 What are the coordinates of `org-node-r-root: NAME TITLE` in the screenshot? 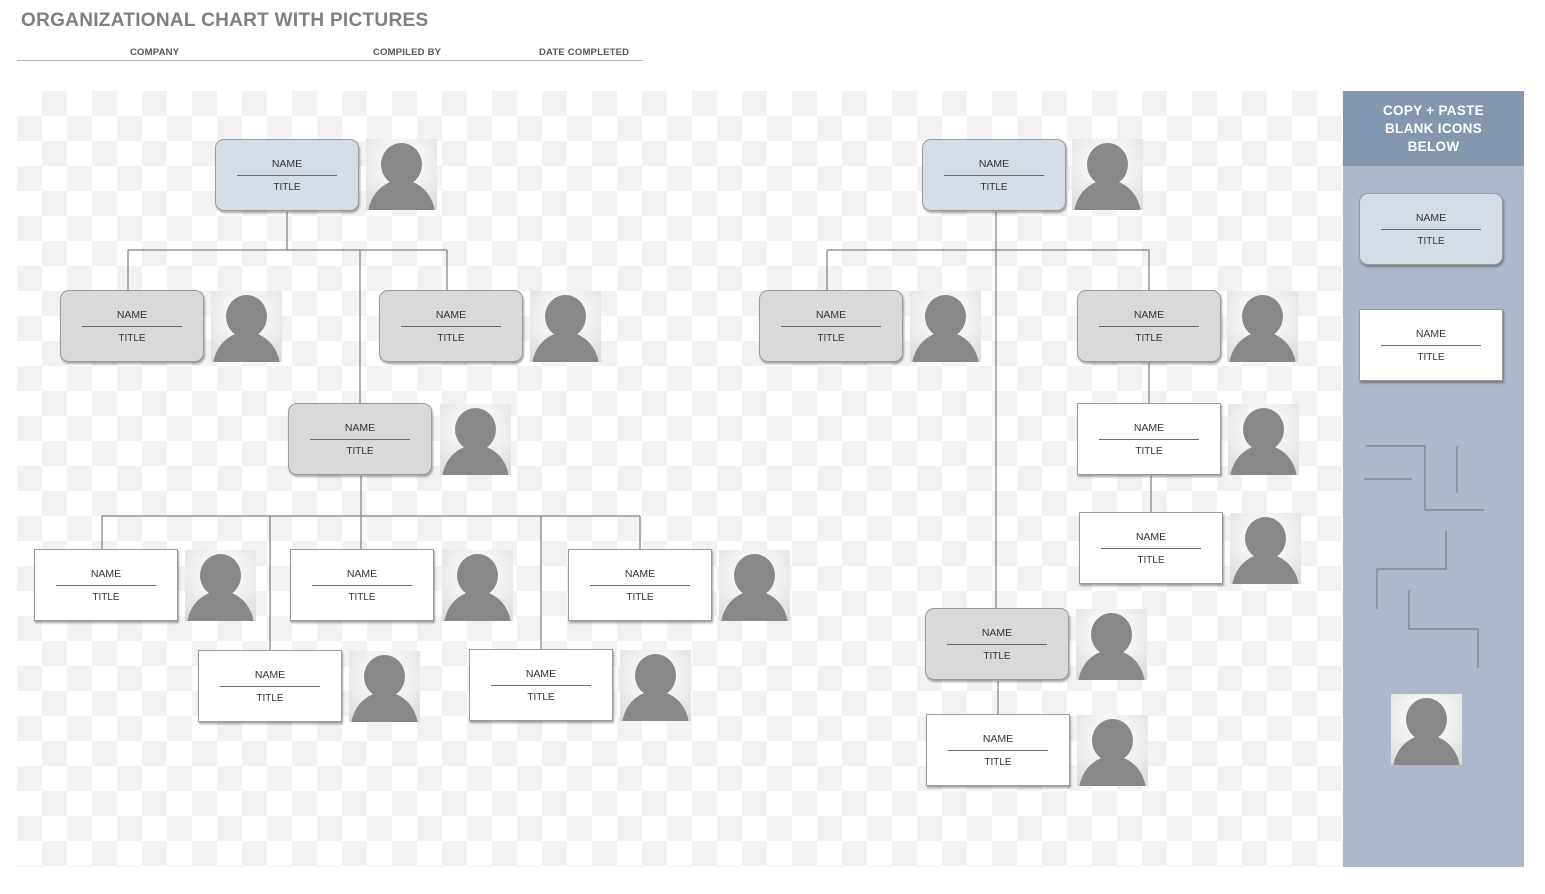 It's located at (994, 175).